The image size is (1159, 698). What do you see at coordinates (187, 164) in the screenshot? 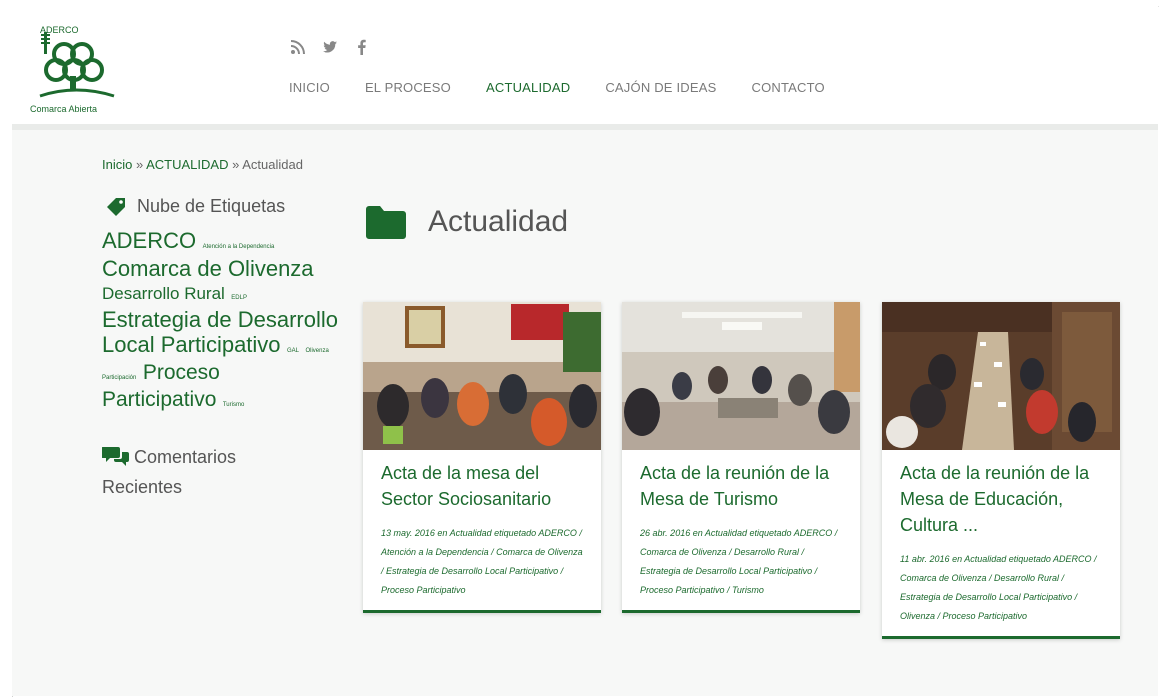
I see `breadcrumb-section: ACTUALIDAD` at bounding box center [187, 164].